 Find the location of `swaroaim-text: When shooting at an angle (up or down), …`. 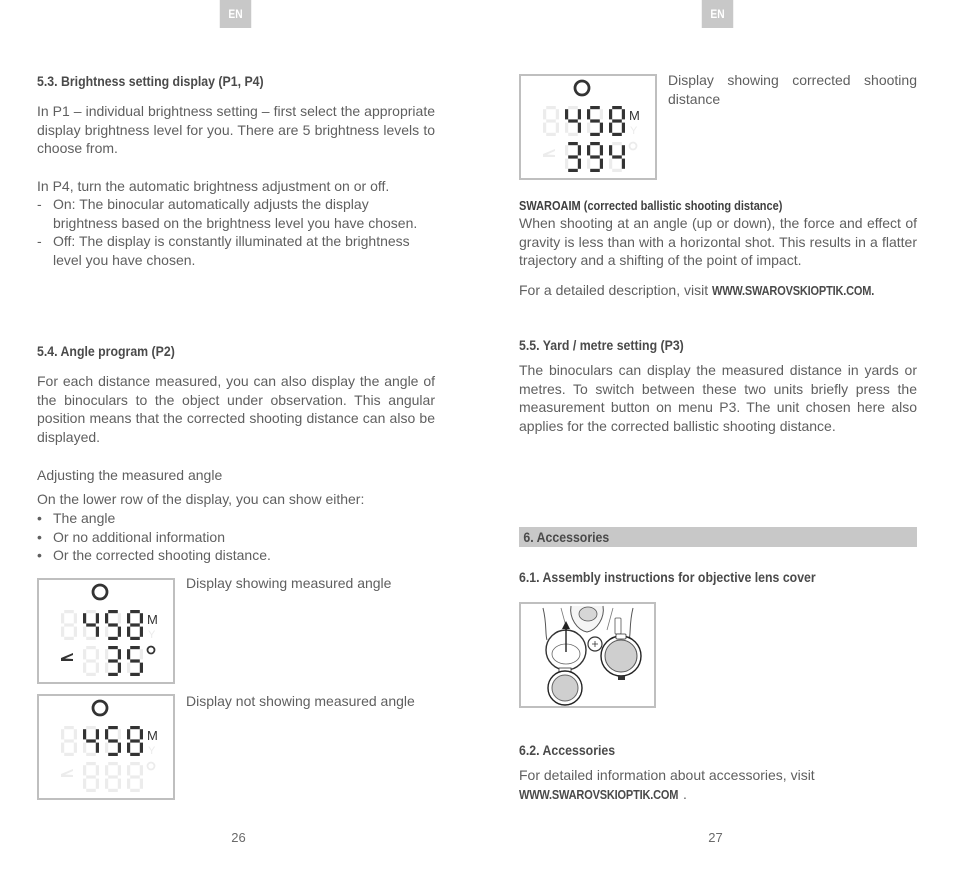

swaroaim-text: When shooting at an angle (up or down), … is located at coordinates (718, 242).